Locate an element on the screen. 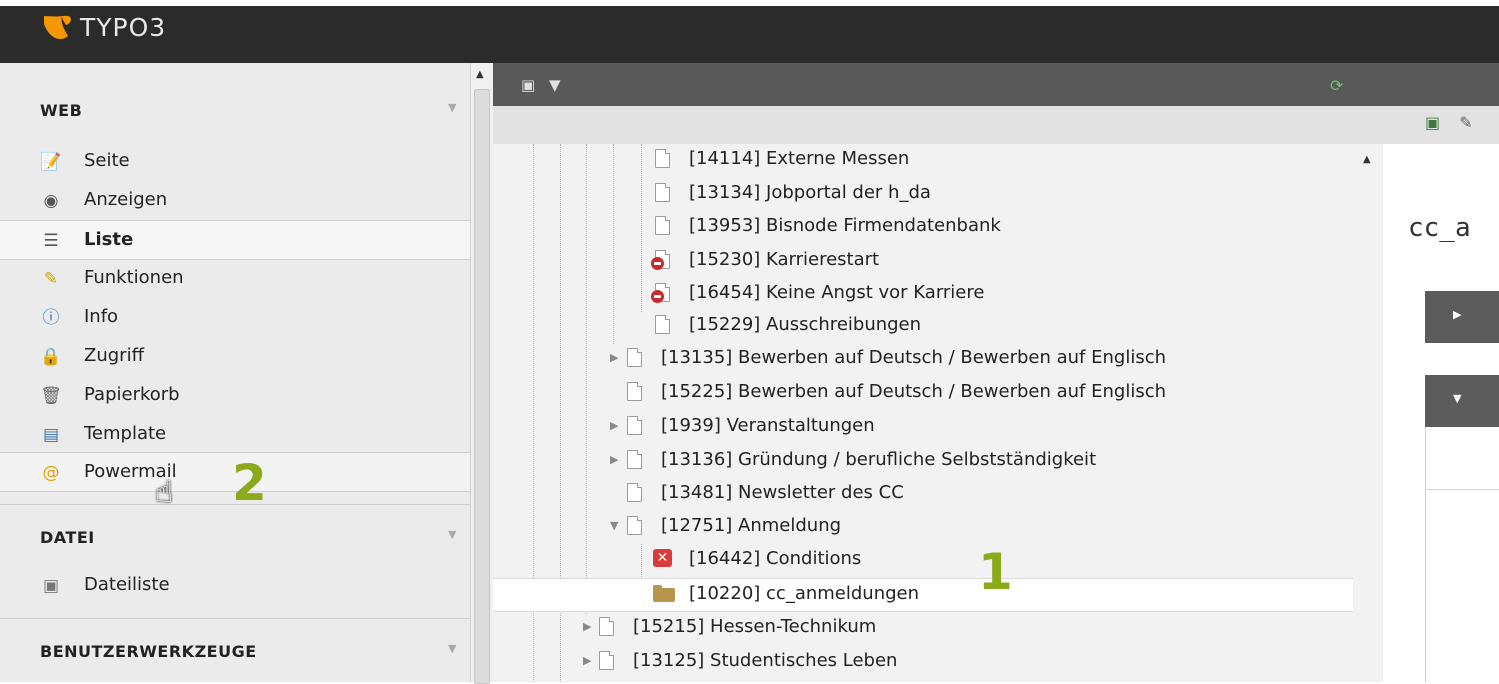 The image size is (1499, 684). info-icon: ⓘ is located at coordinates (51, 318).